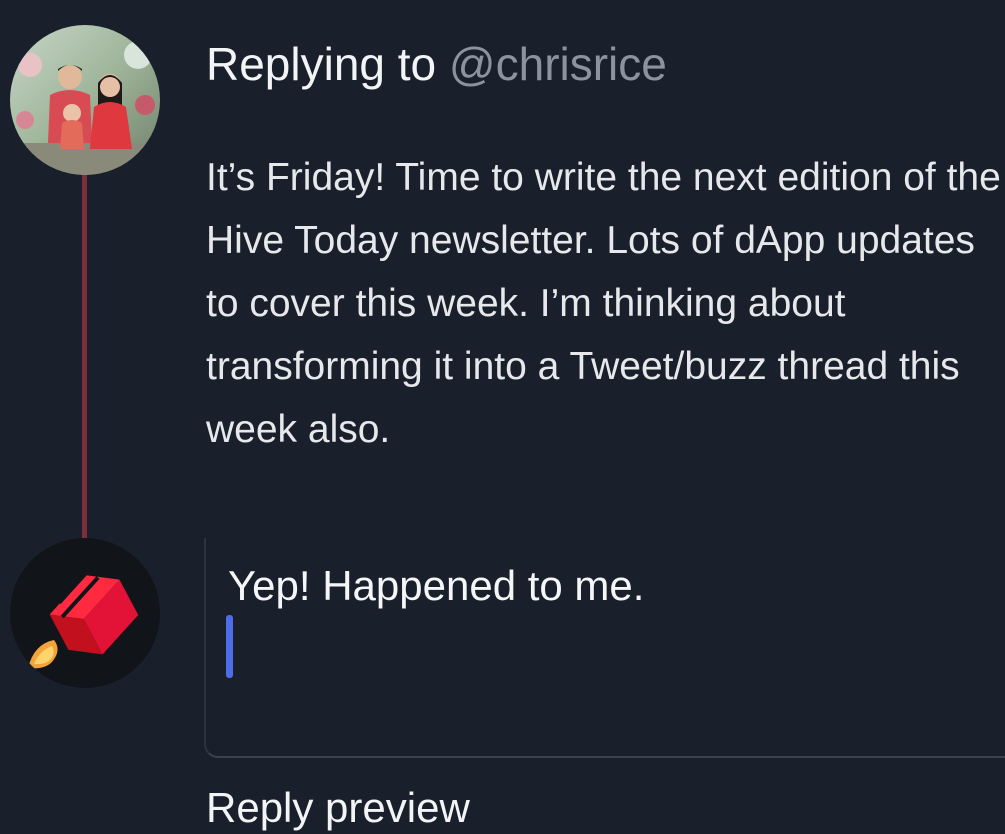 Image resolution: width=1005 pixels, height=834 pixels. What do you see at coordinates (558, 64) in the screenshot?
I see `reply-handle-link: @chrisrice` at bounding box center [558, 64].